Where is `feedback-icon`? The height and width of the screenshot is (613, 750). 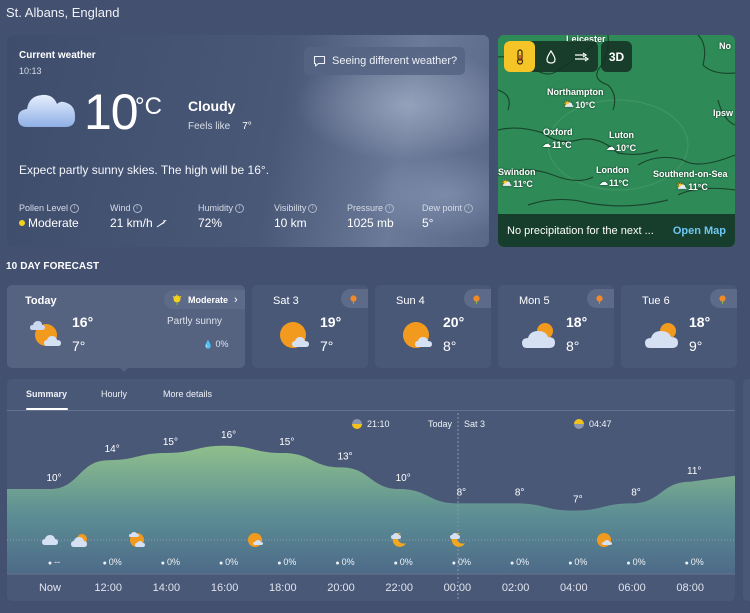 feedback-icon is located at coordinates (319, 61).